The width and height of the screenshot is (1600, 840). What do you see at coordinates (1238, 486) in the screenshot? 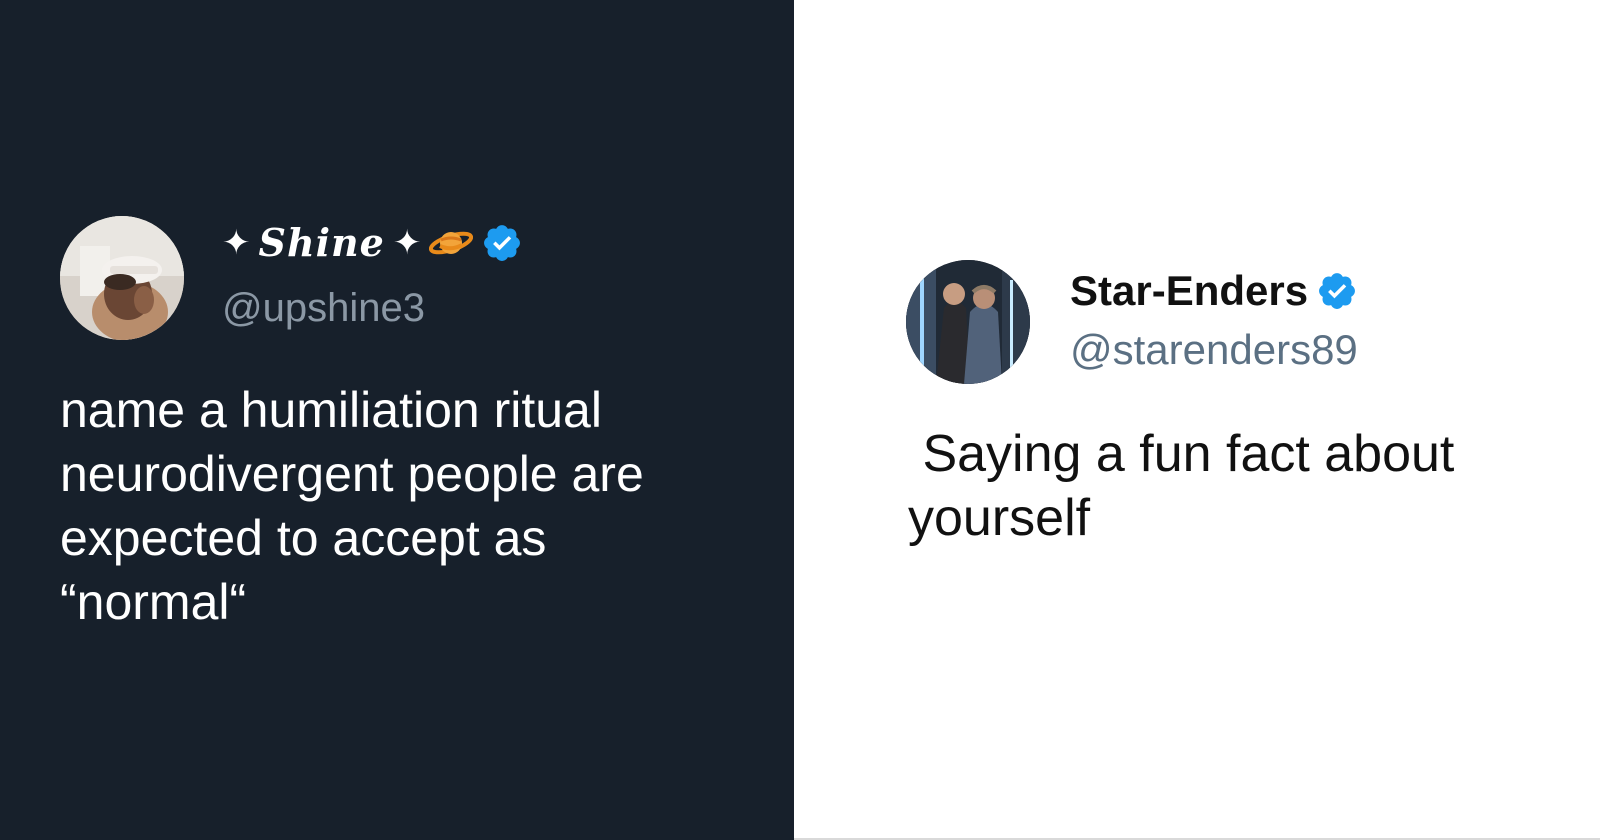
I see `tweet-text: Saying a fun fact about yourself` at bounding box center [1238, 486].